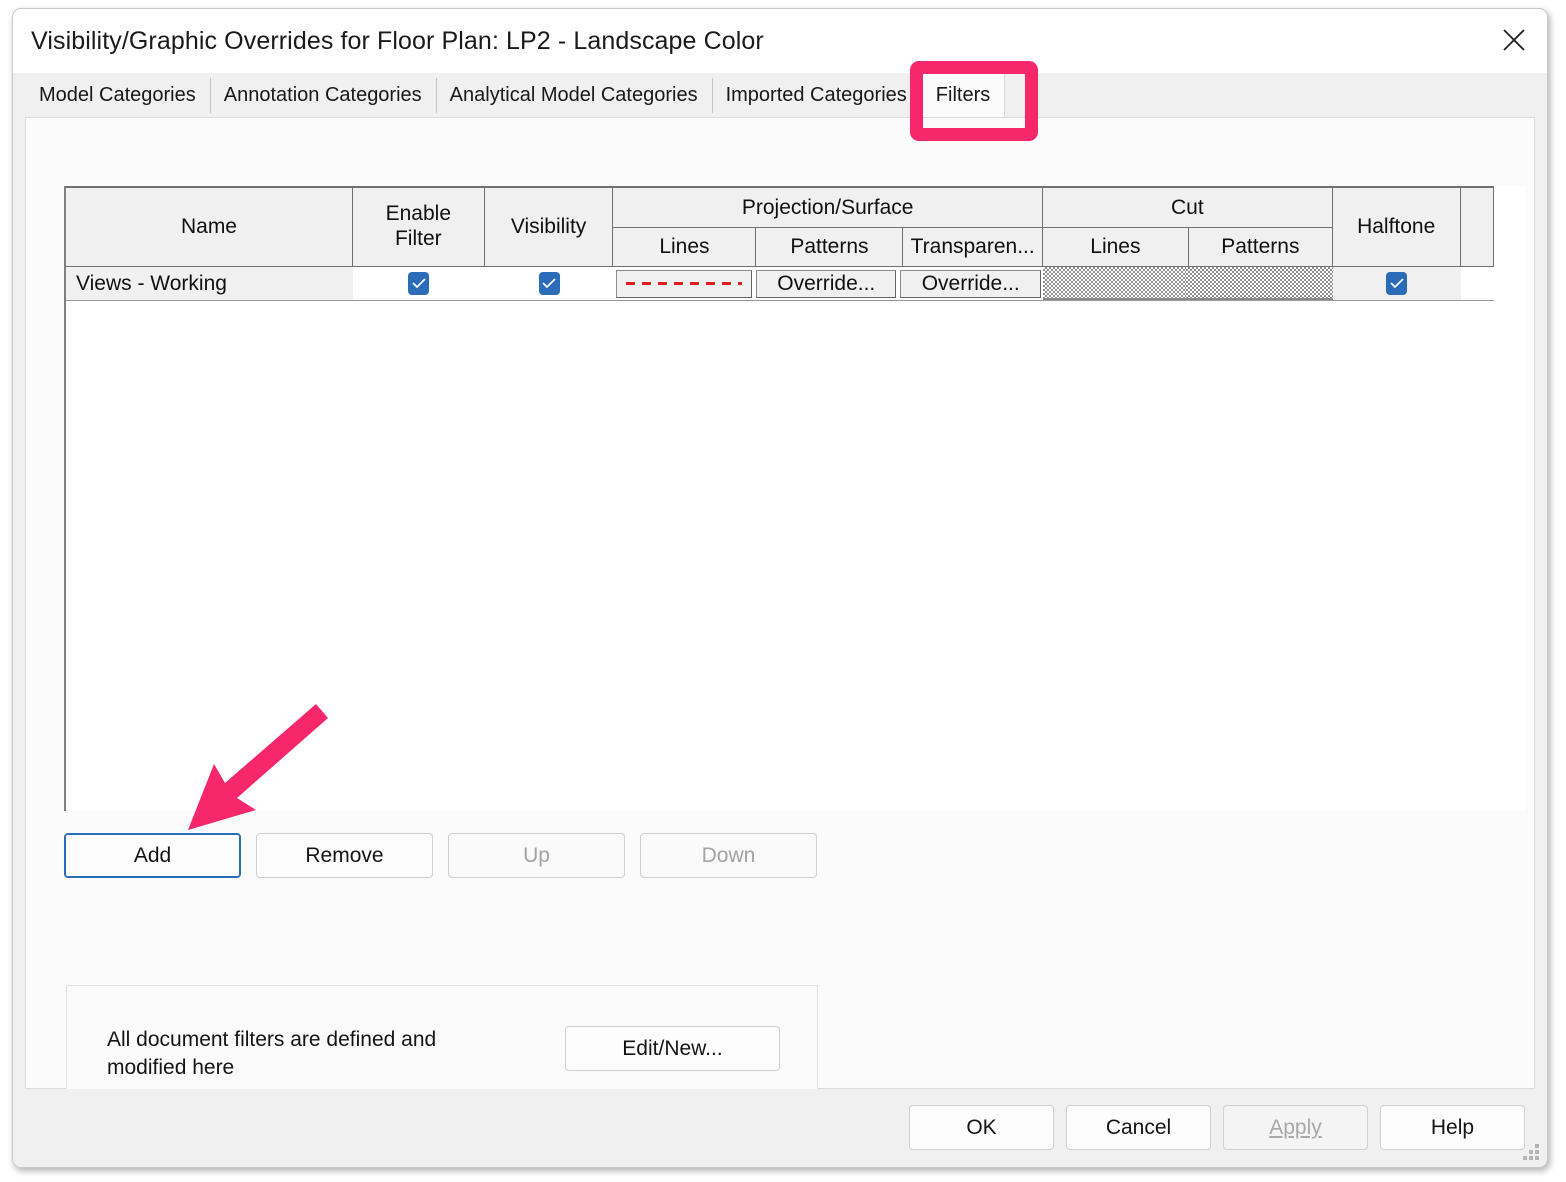 Image resolution: width=1566 pixels, height=1182 pixels. I want to click on column-header-extra, so click(1477, 227).